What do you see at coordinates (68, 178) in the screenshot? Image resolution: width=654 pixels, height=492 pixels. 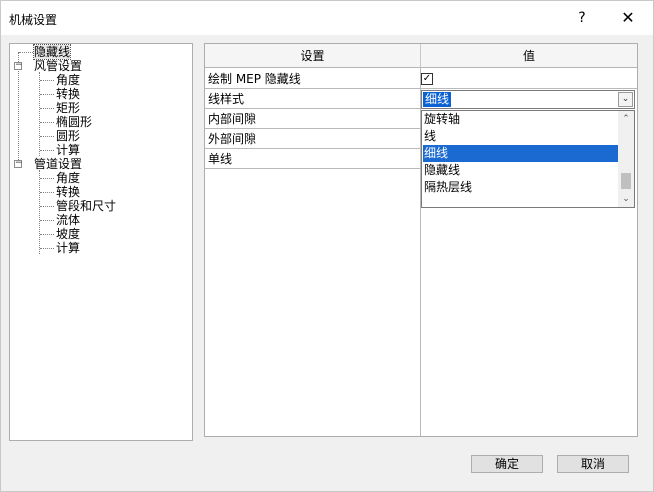 I see `tree-item-pipe-angle: 角度` at bounding box center [68, 178].